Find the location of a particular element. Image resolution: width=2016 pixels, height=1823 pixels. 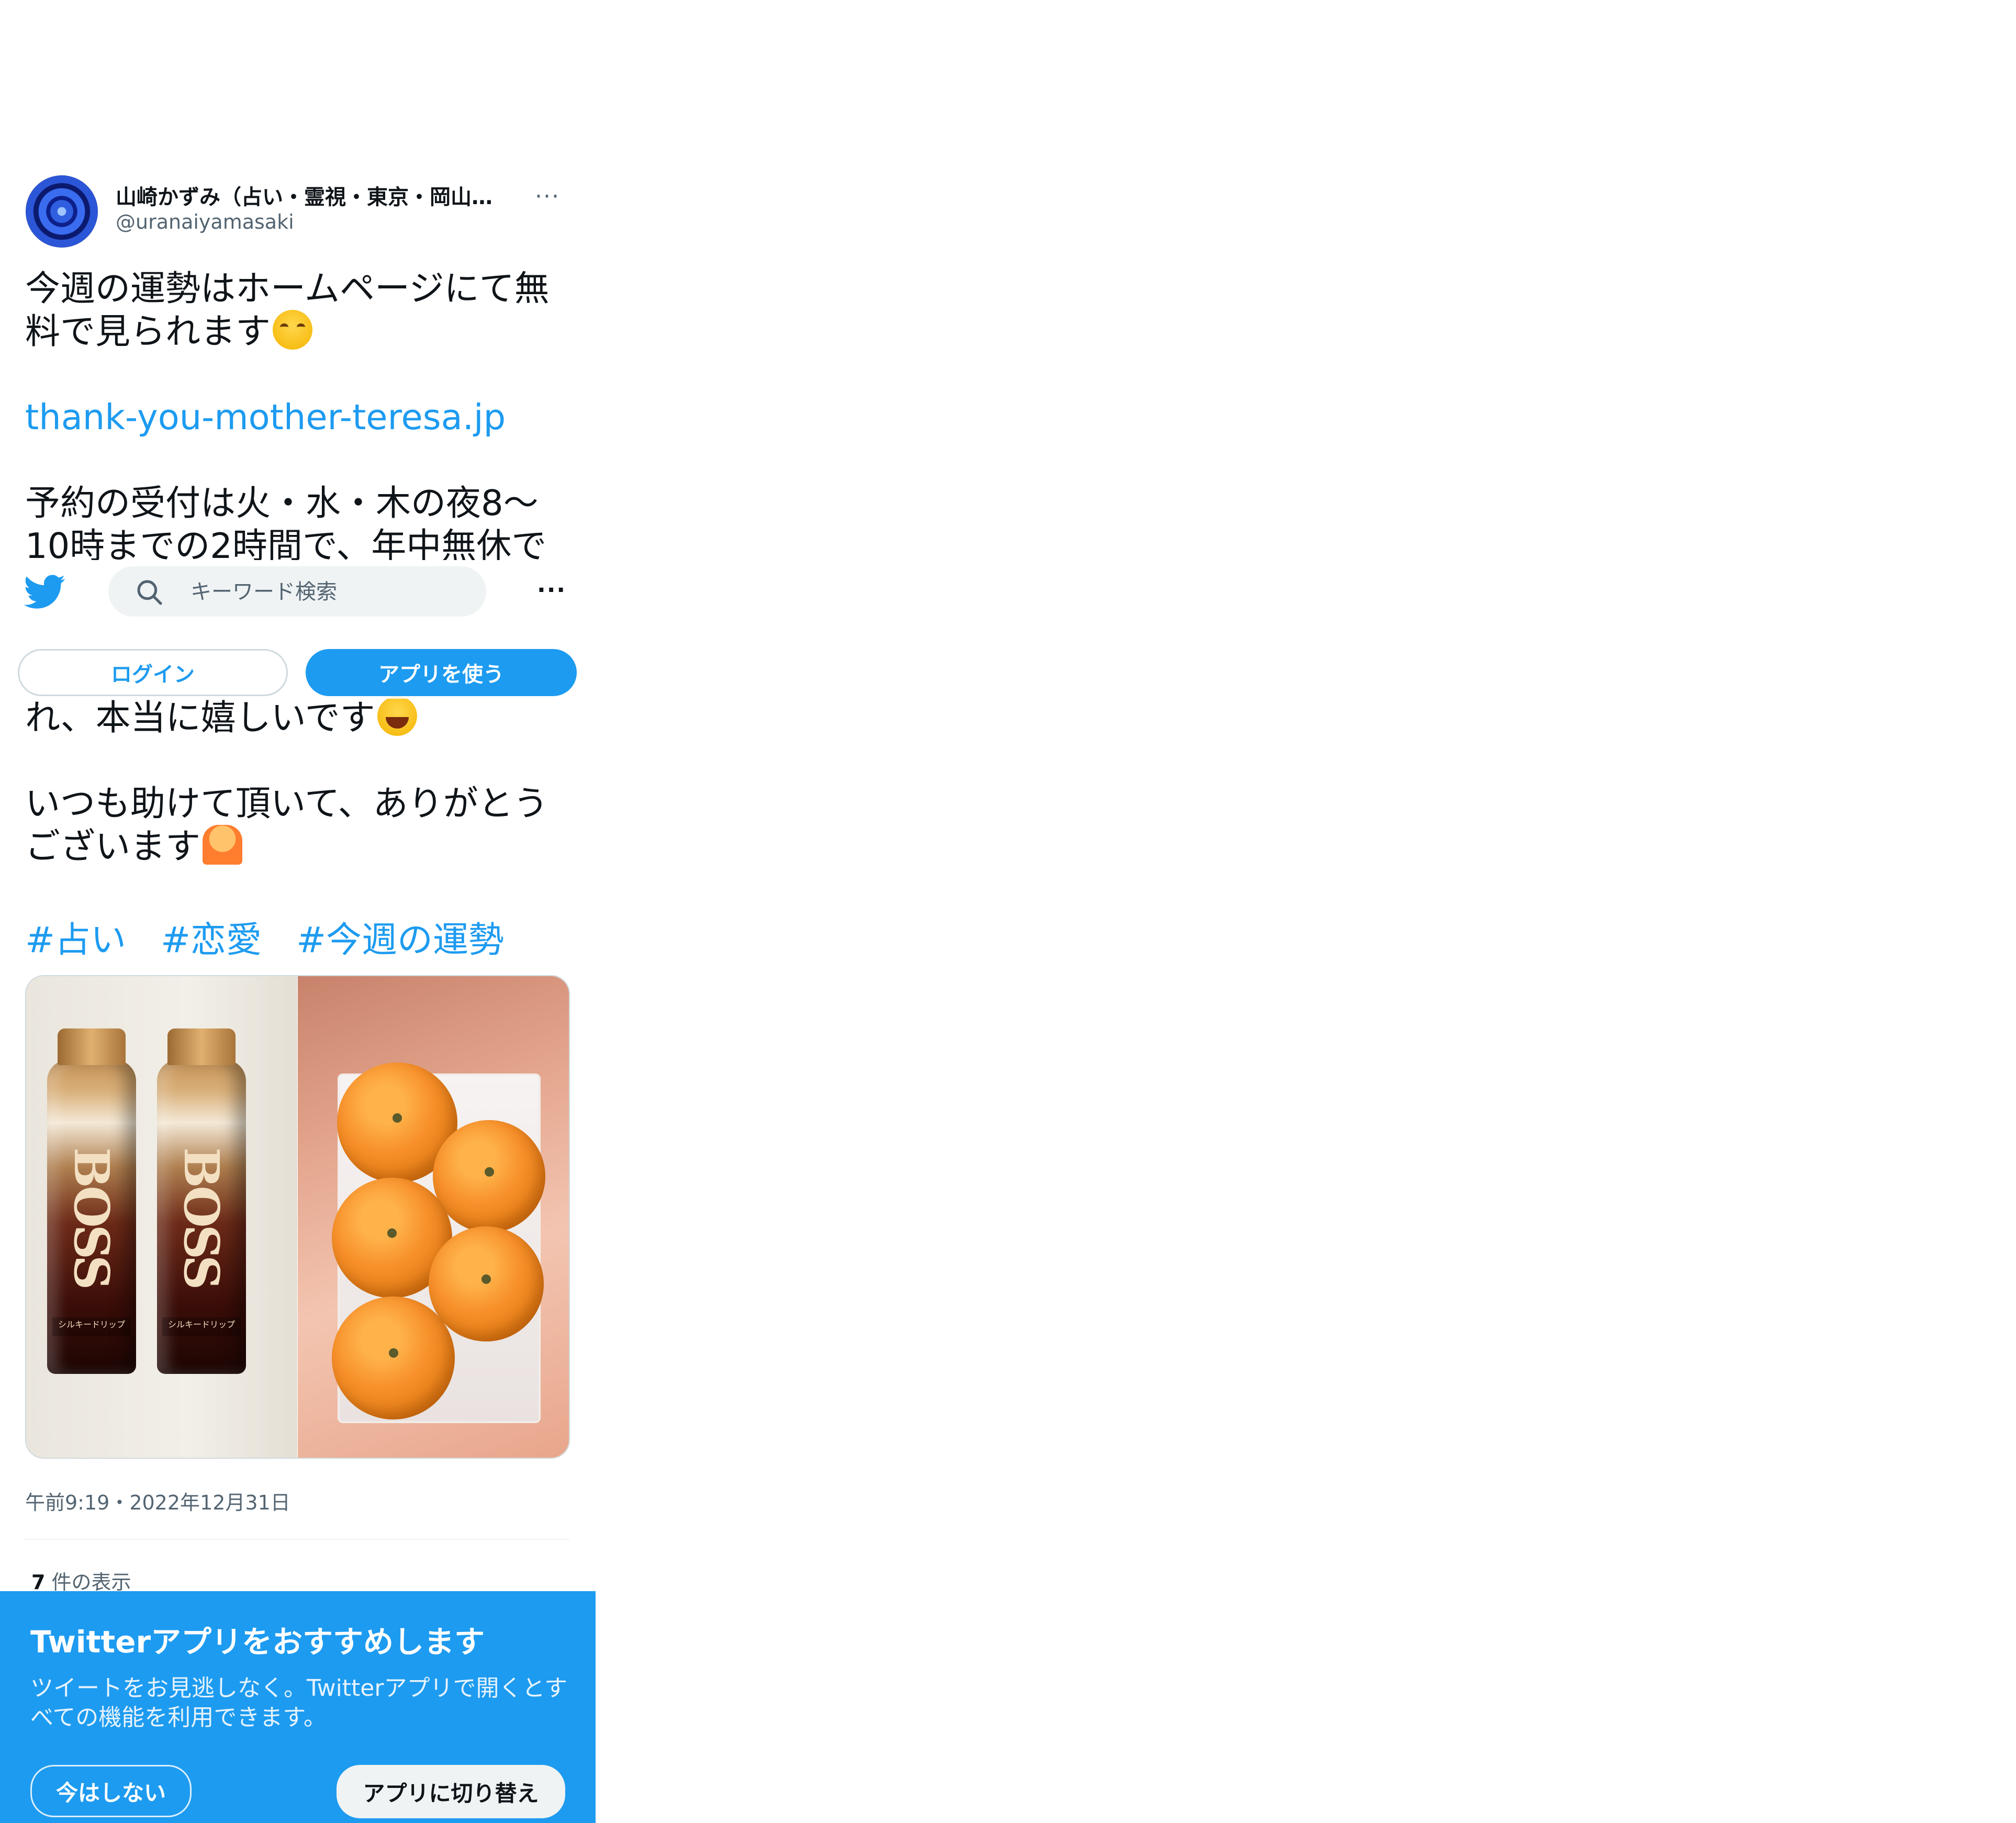

tweet-text-line: 10時までの2時間で、年中無休で is located at coordinates (286, 542).